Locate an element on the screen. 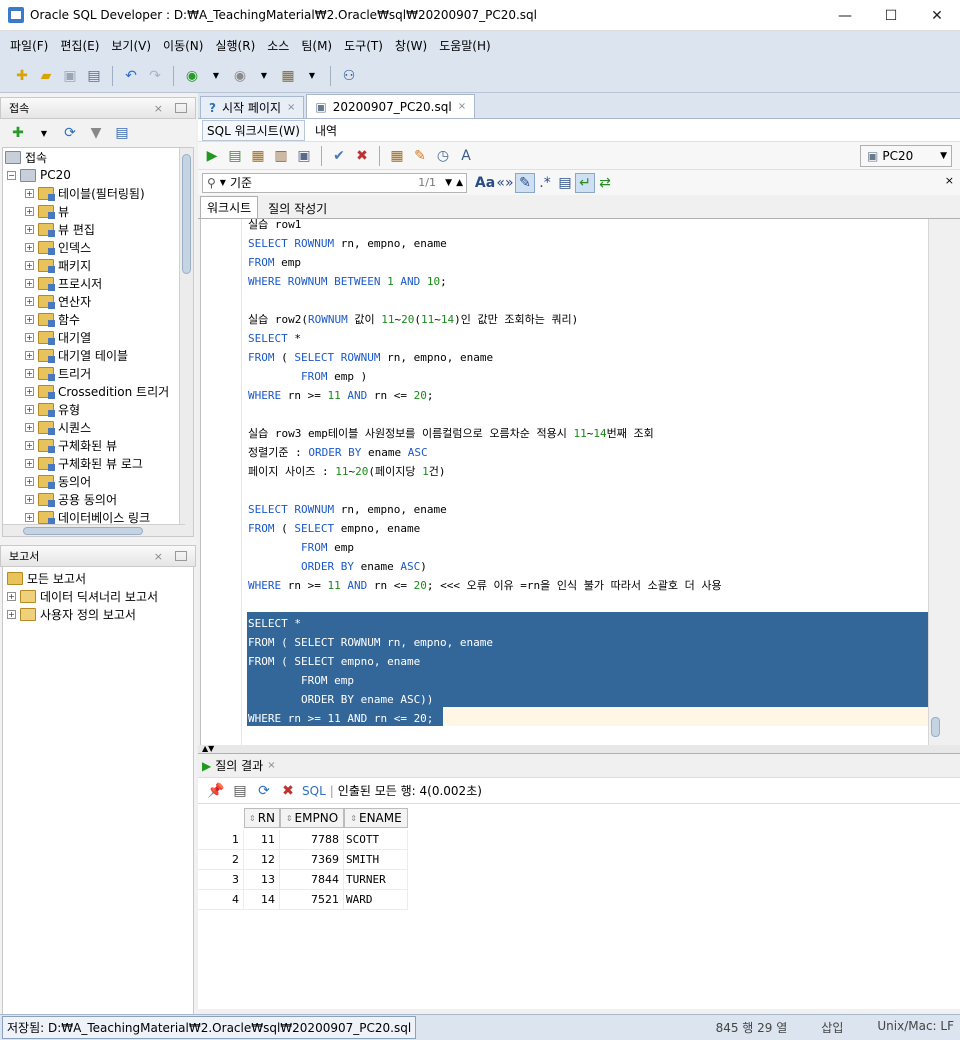 The image size is (960, 1040). collapse-icon: − is located at coordinates (11, 175).